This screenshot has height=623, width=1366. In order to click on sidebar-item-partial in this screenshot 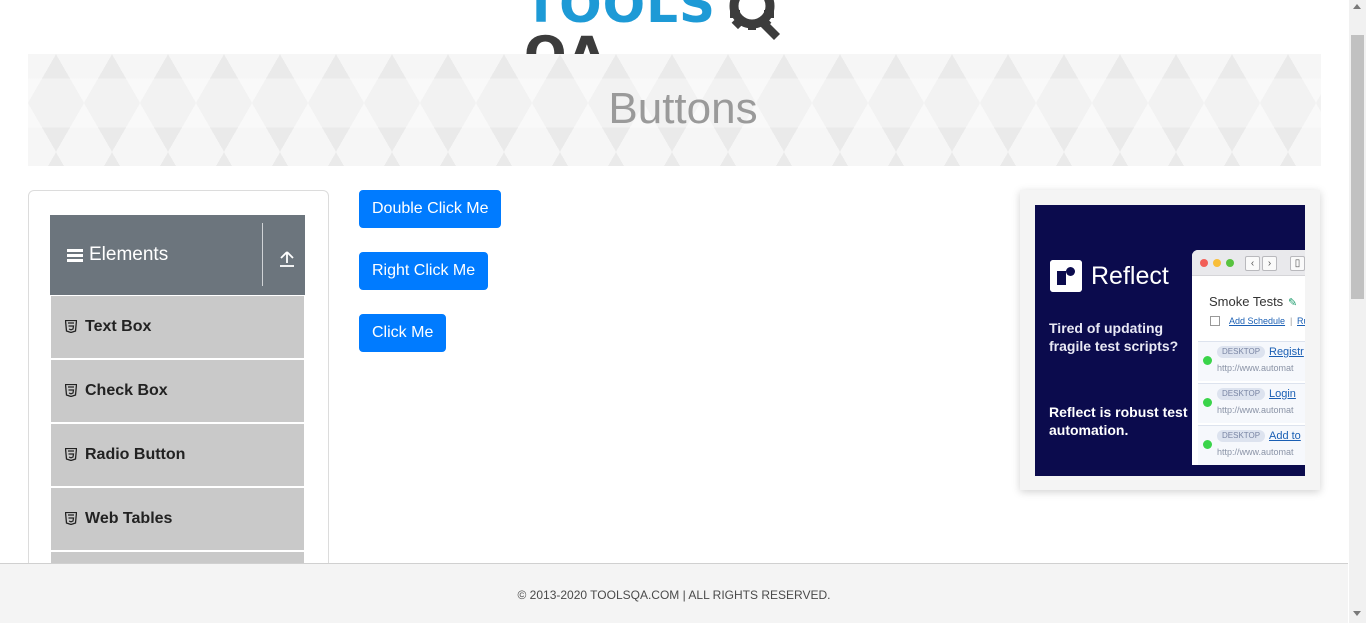, I will do `click(177, 557)`.